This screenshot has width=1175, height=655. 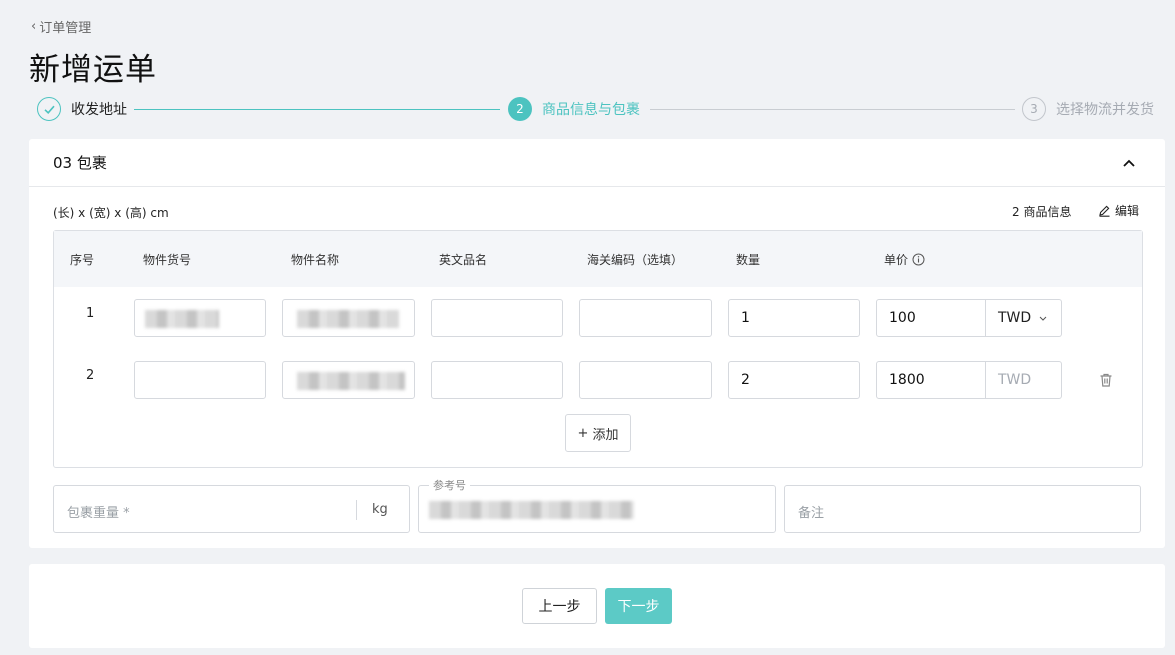 I want to click on add-label: 添加, so click(x=605, y=435).